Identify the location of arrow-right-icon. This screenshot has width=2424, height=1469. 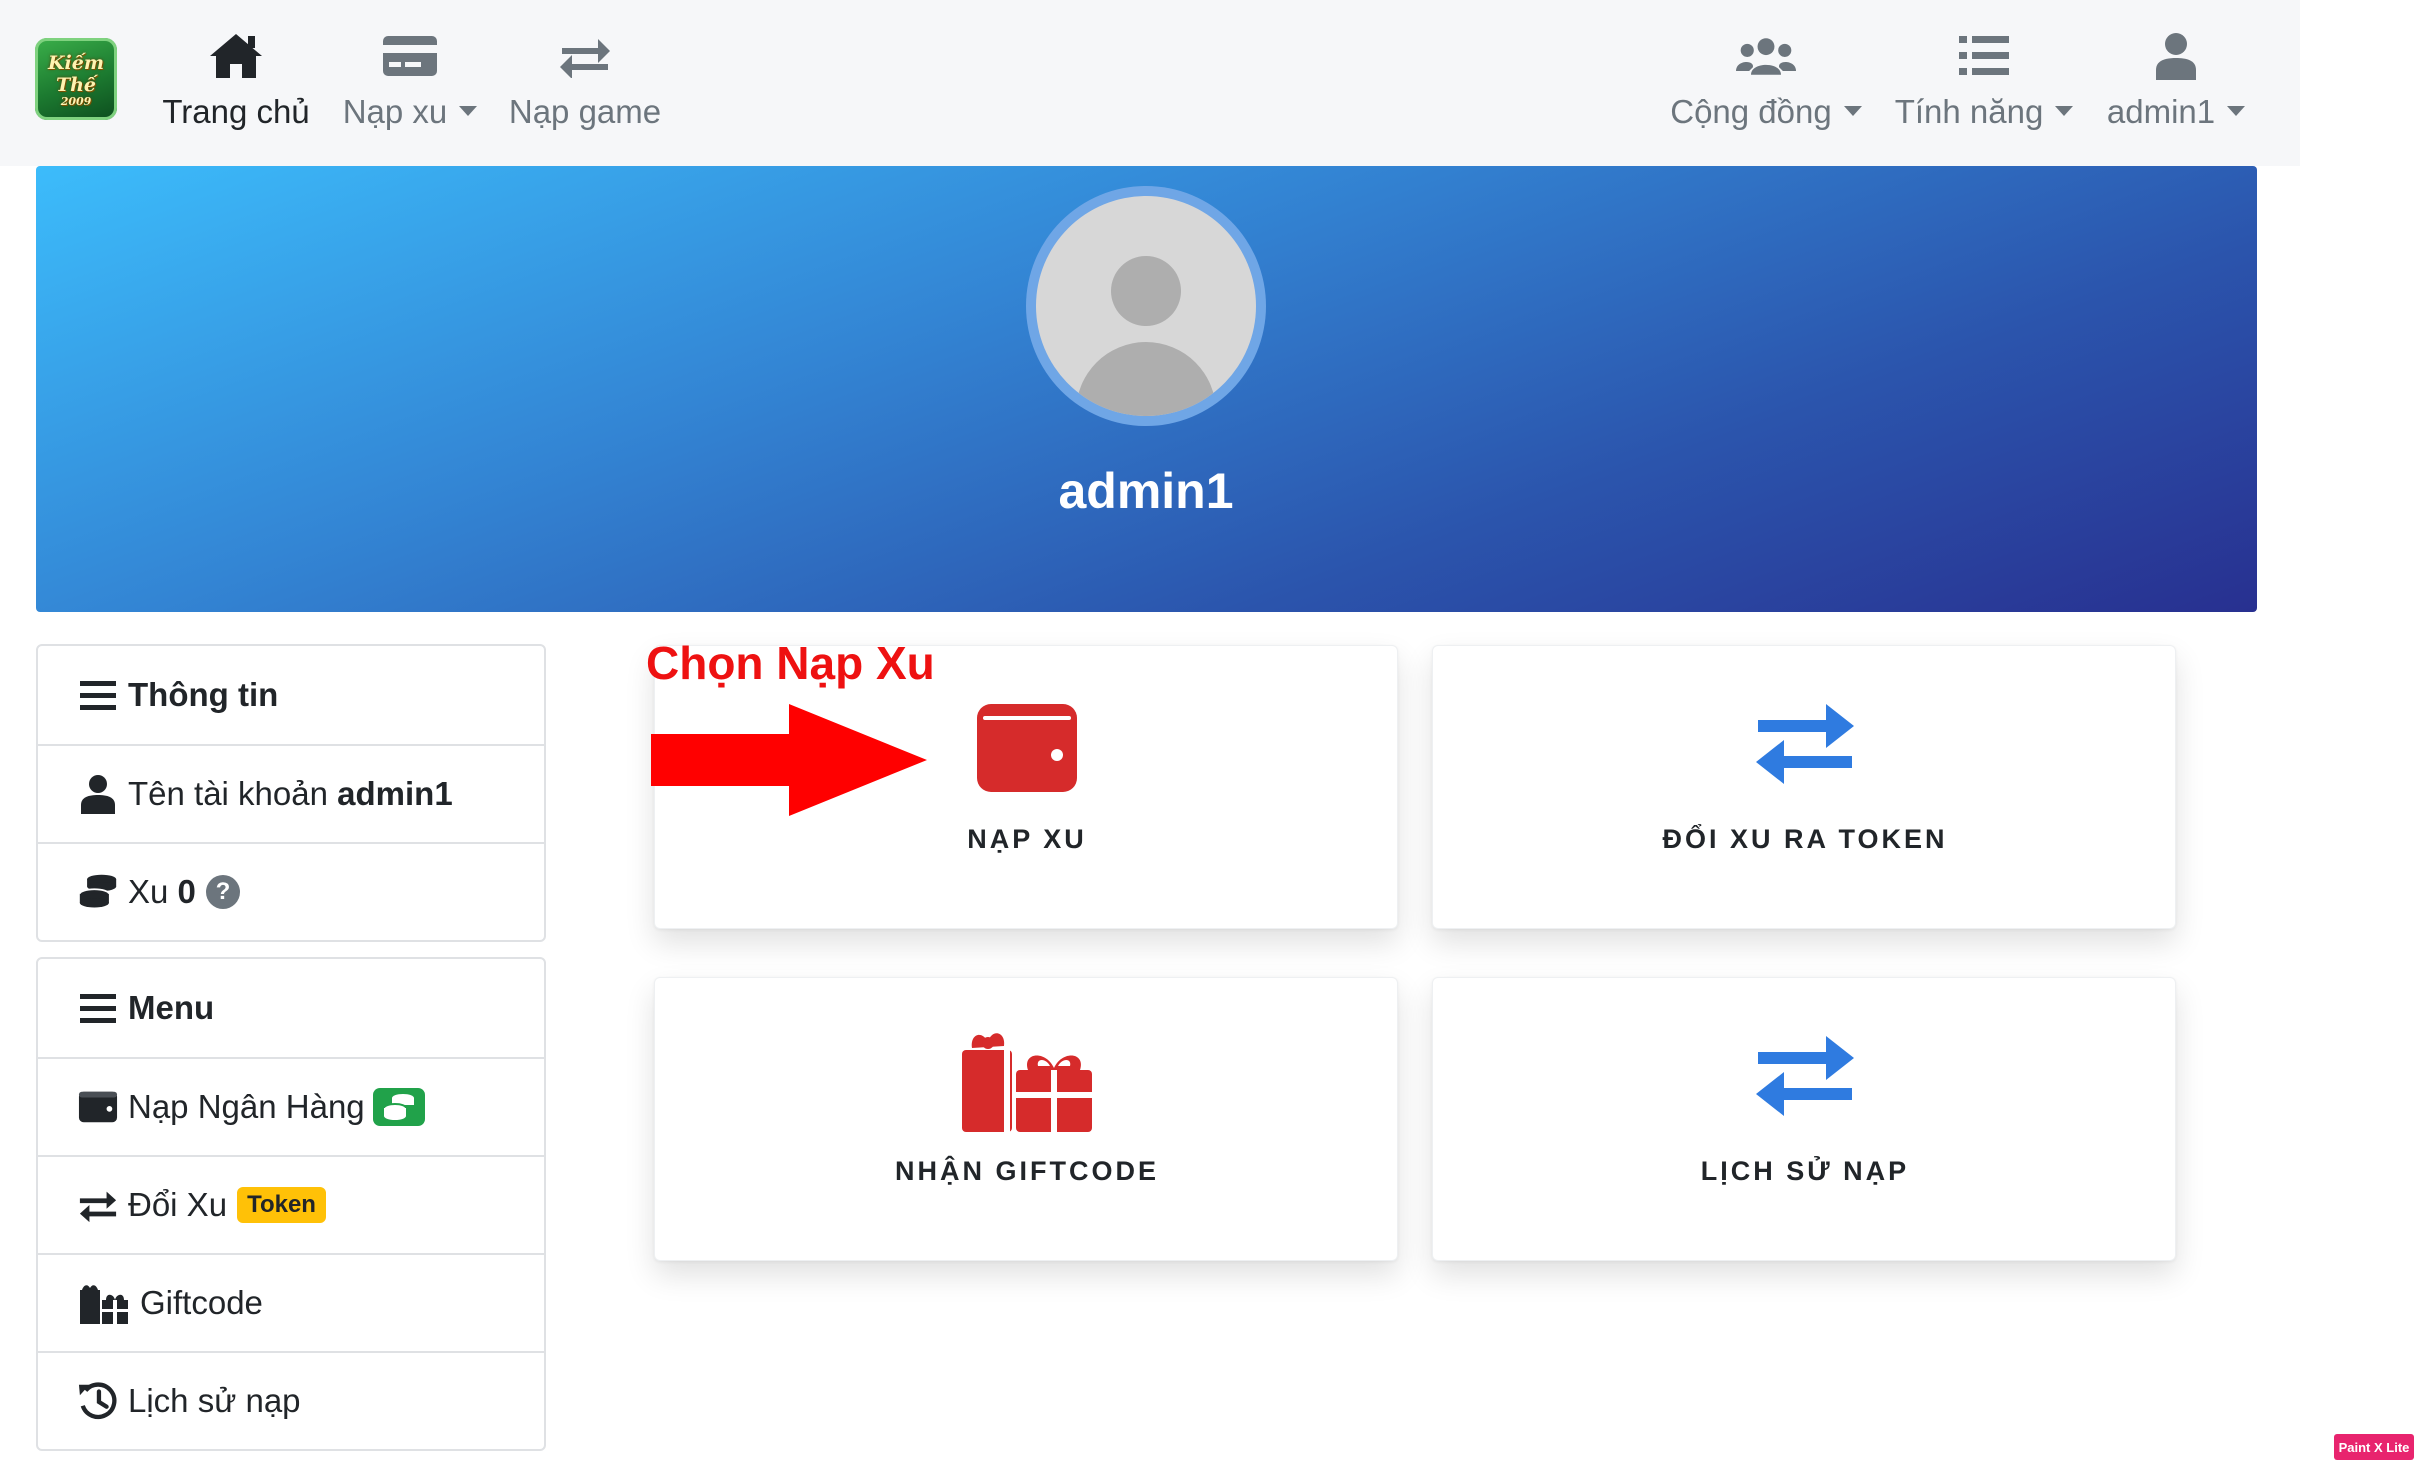
(789, 762).